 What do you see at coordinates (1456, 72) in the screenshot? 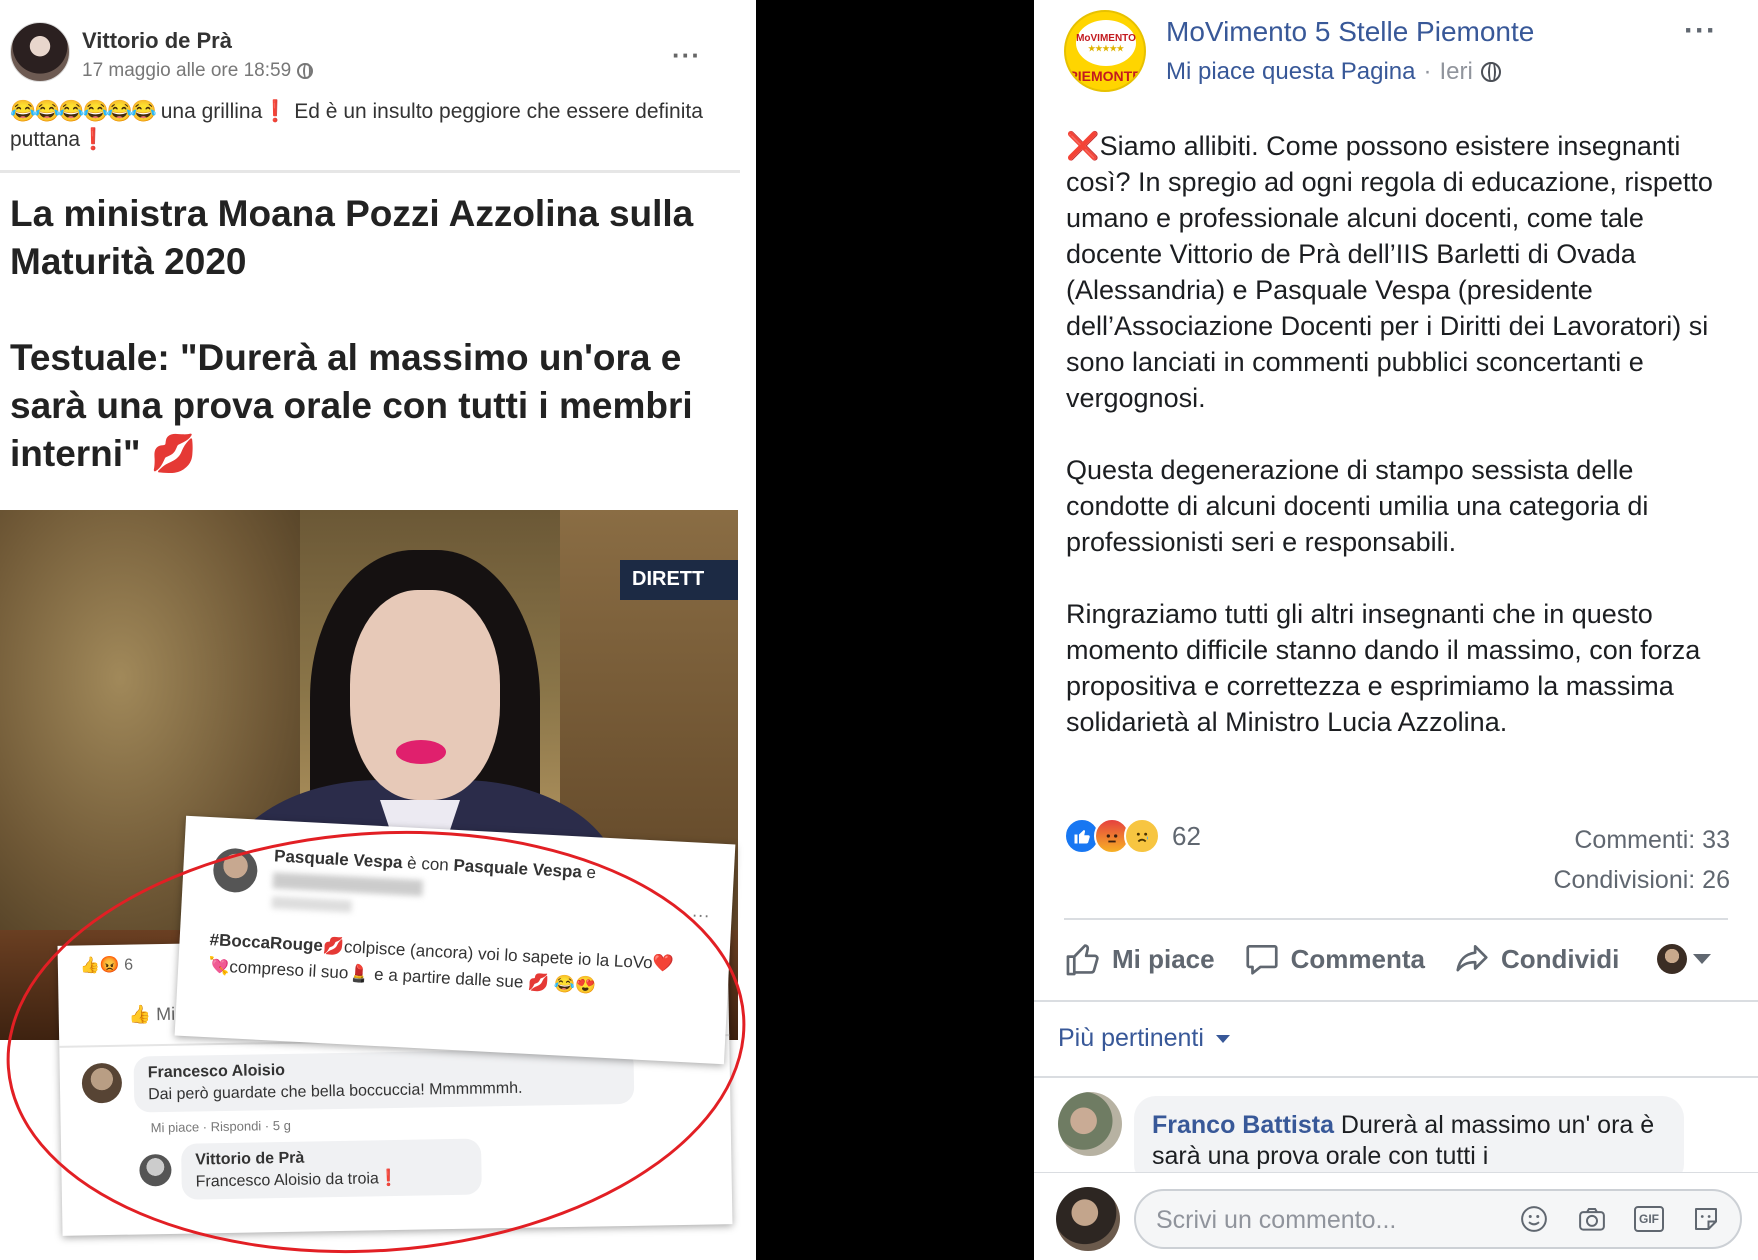
I see `post-time: Ieri` at bounding box center [1456, 72].